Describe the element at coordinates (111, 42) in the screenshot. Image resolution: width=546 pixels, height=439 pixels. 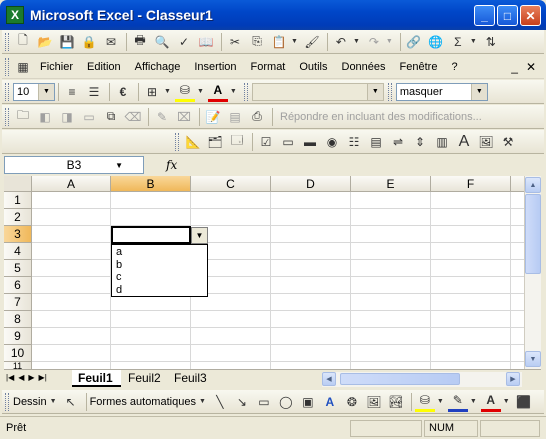
I see `email-icon: ✉` at that location.